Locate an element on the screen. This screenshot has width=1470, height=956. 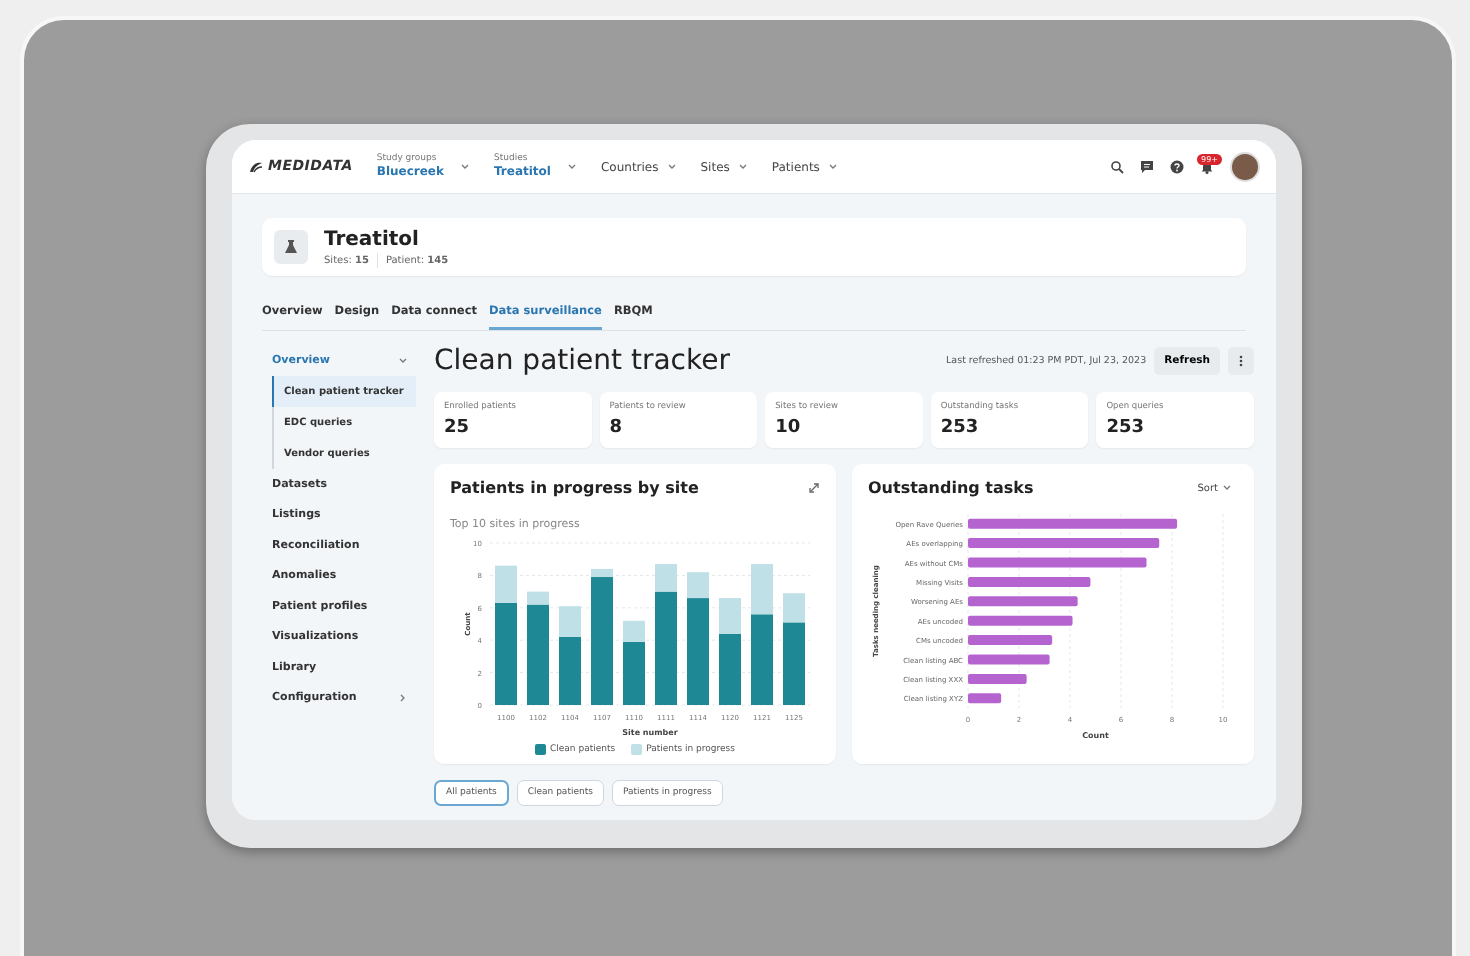
stat-value: 25 is located at coordinates (458, 426).